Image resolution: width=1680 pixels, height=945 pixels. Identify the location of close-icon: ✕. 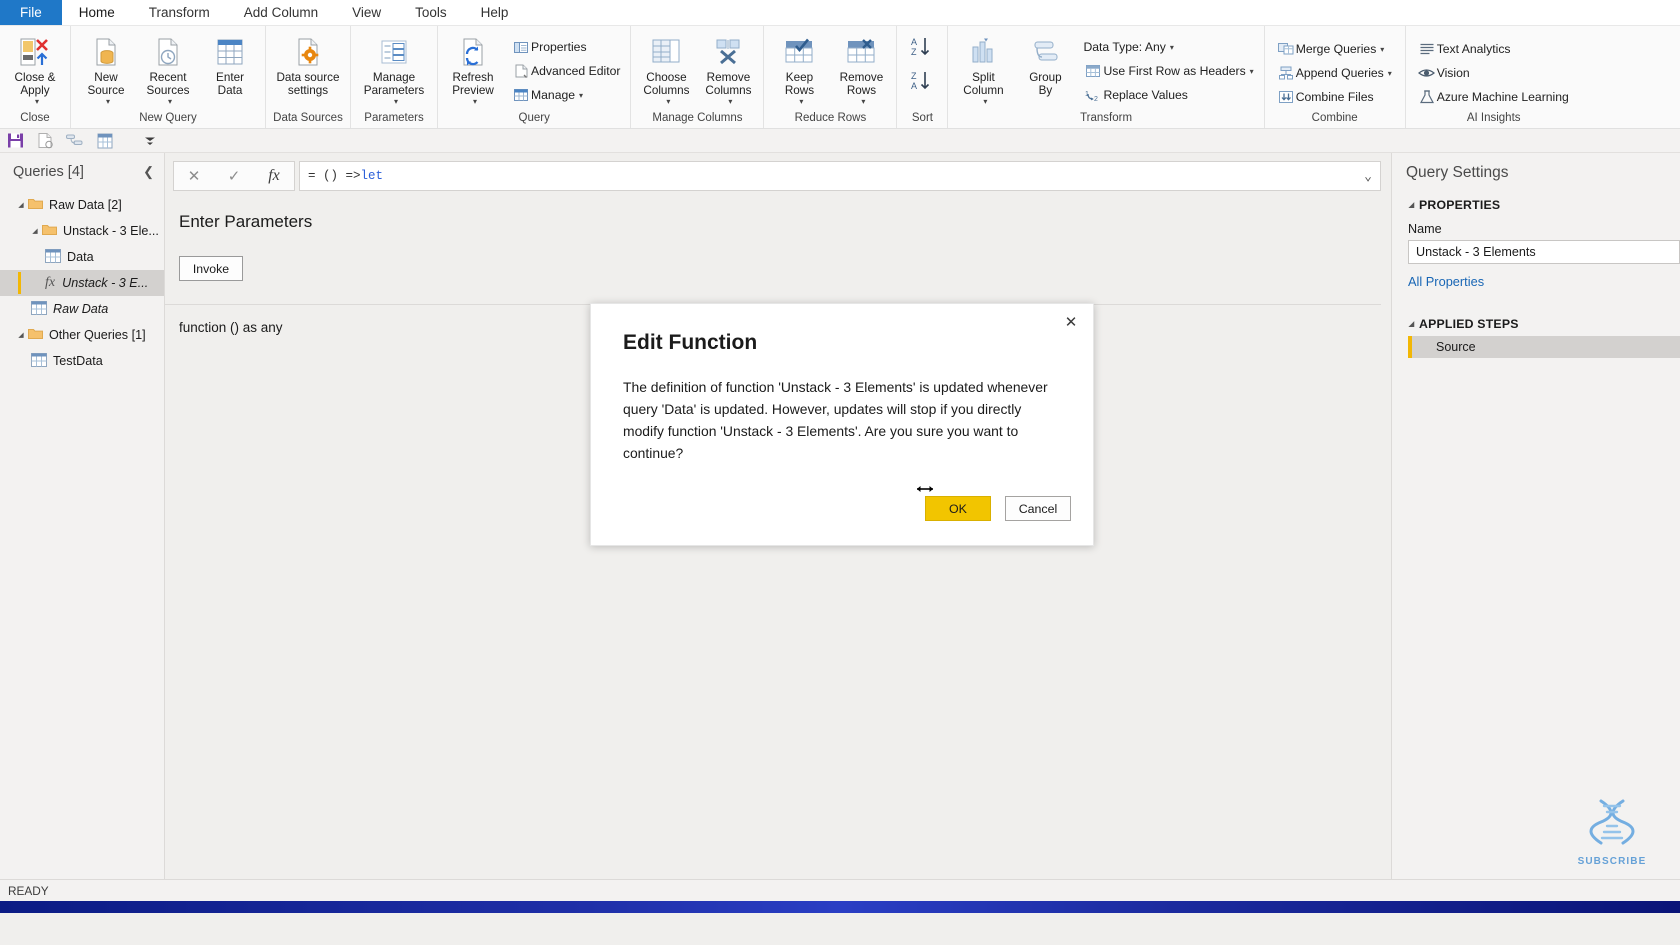
(1071, 322).